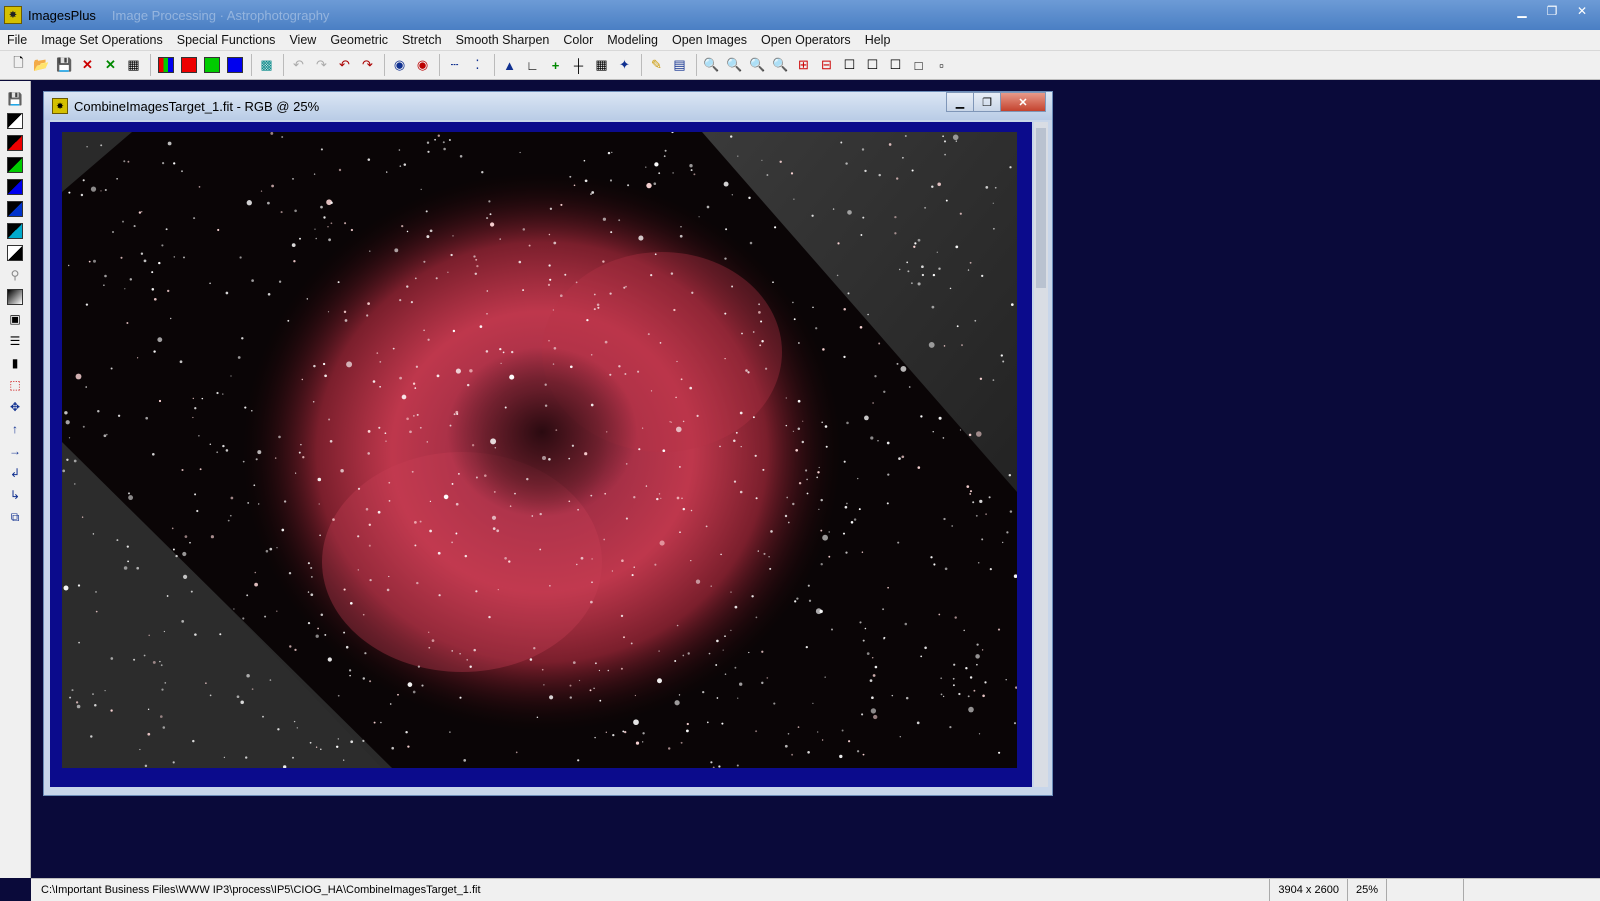 The image size is (1600, 901). Describe the element at coordinates (509, 65) in the screenshot. I see `histogram-icon: ▲` at that location.